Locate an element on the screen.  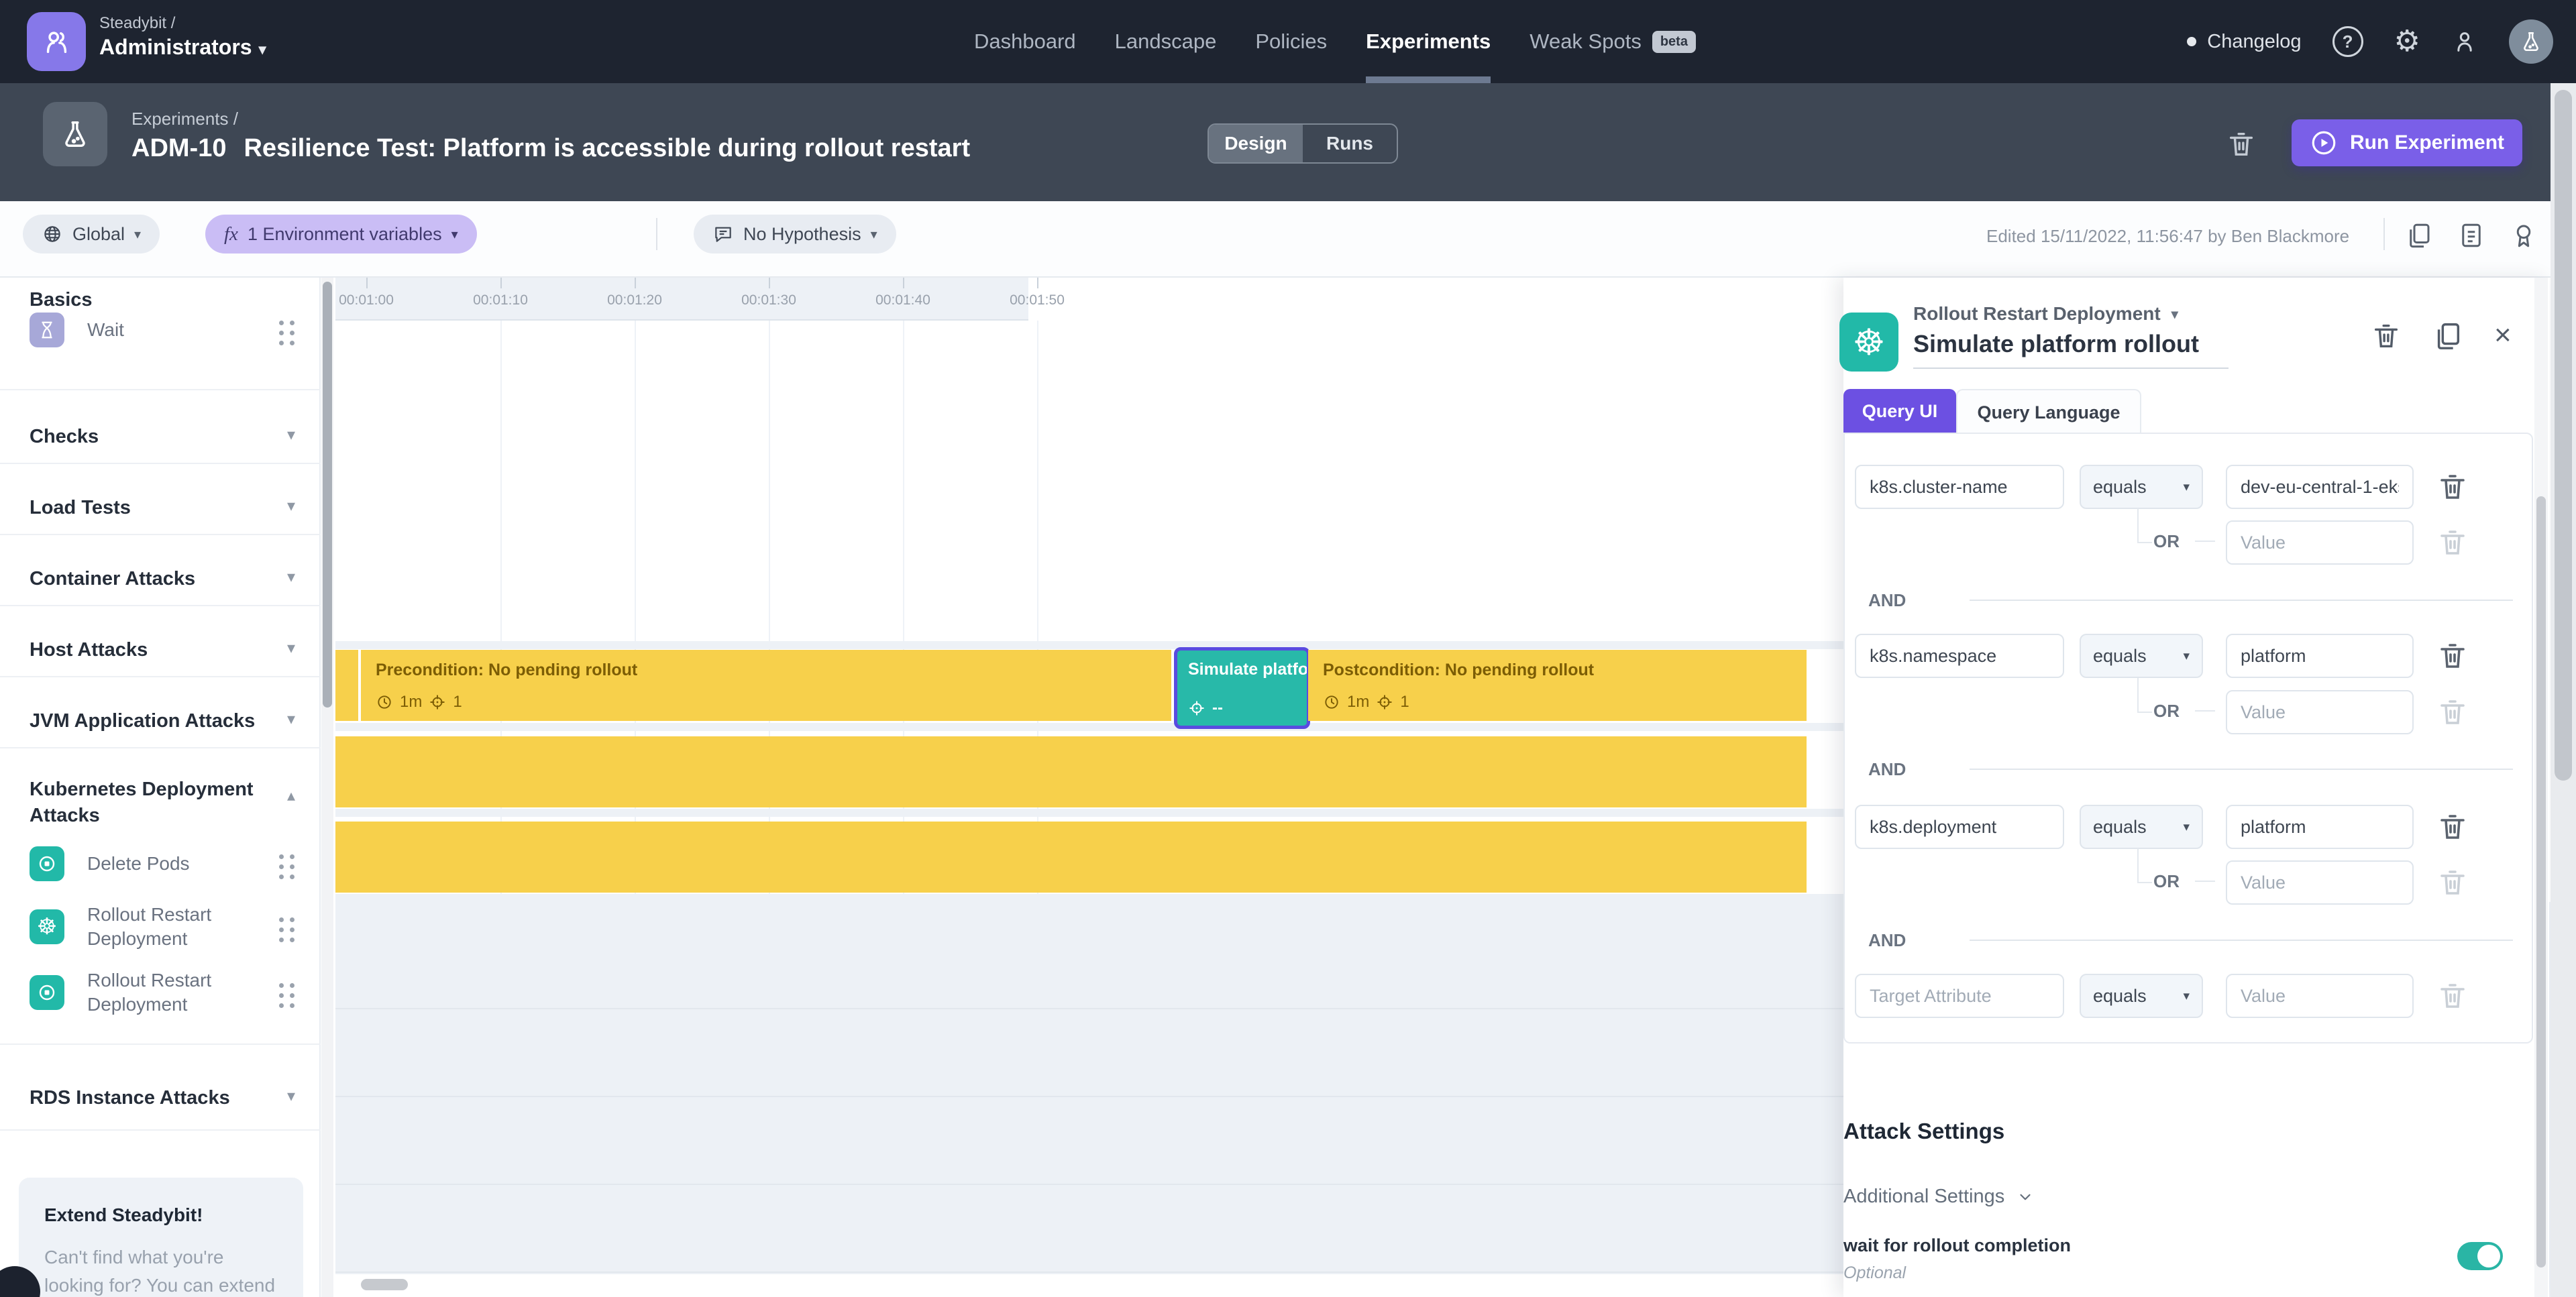
tab-design: Design is located at coordinates (1256, 143).